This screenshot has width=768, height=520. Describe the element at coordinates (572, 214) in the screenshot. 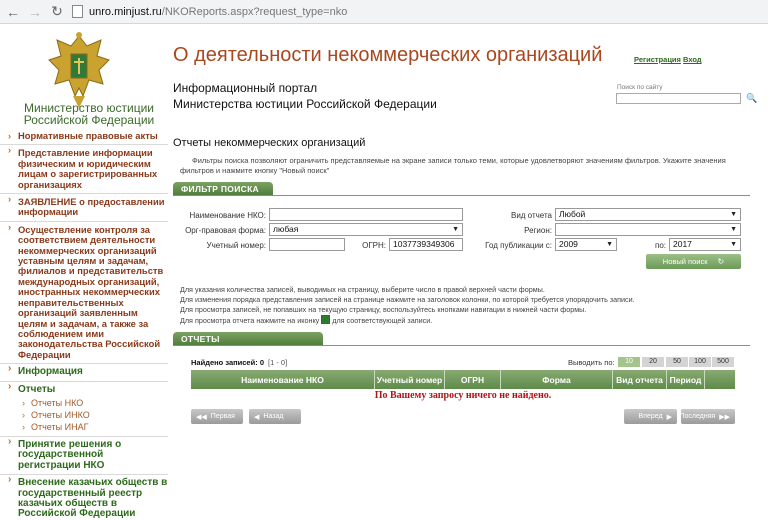

I see `report-type-value: Любой` at that location.